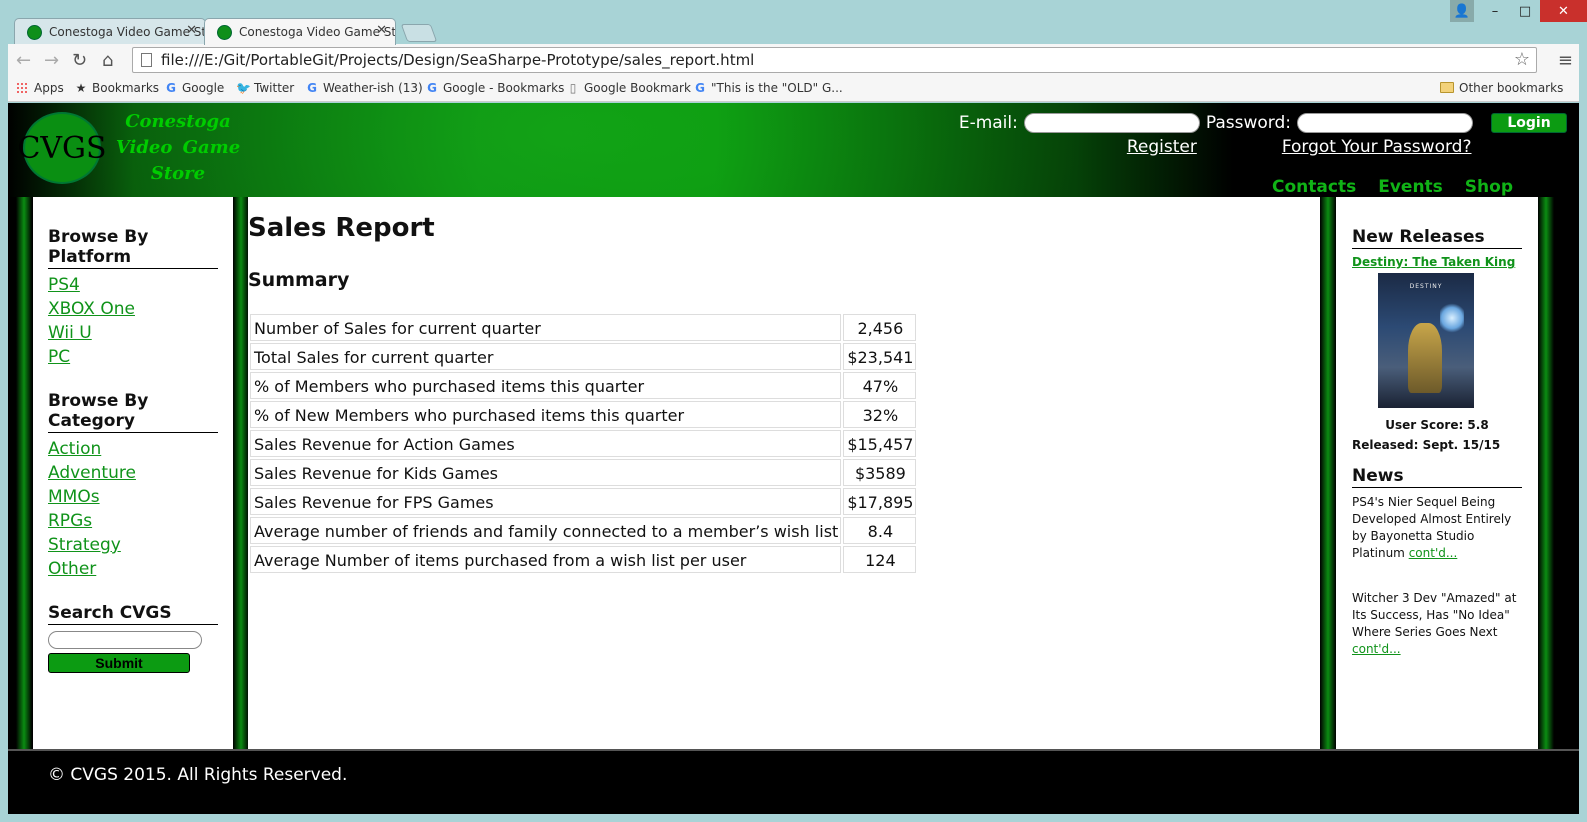 This screenshot has width=1587, height=822. Describe the element at coordinates (546, 327) in the screenshot. I see `metric-label: Number of Sales for current quarter` at that location.